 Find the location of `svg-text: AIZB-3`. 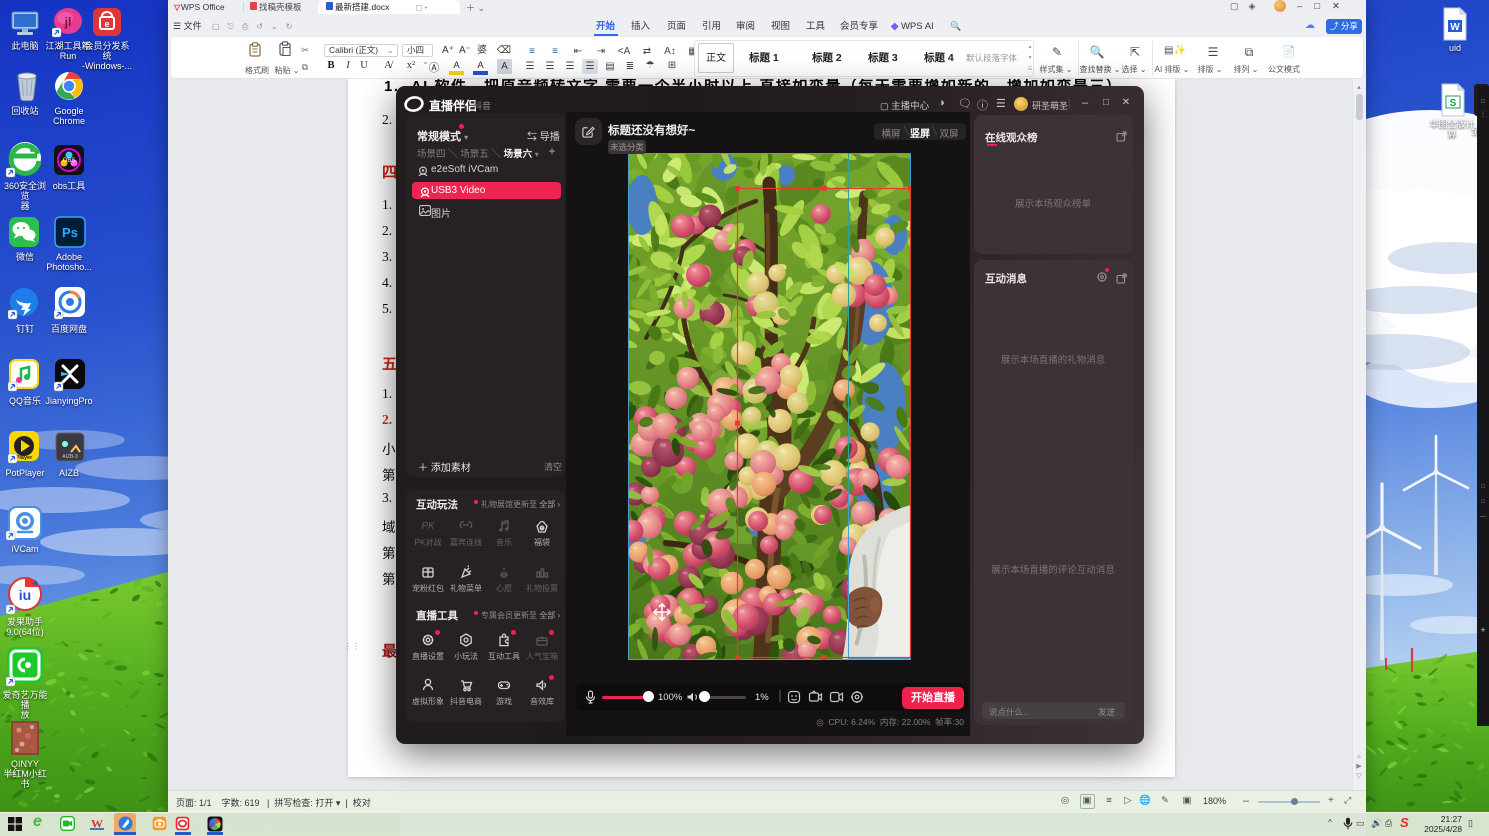

svg-text: AIZB-3 is located at coordinates (70, 457).